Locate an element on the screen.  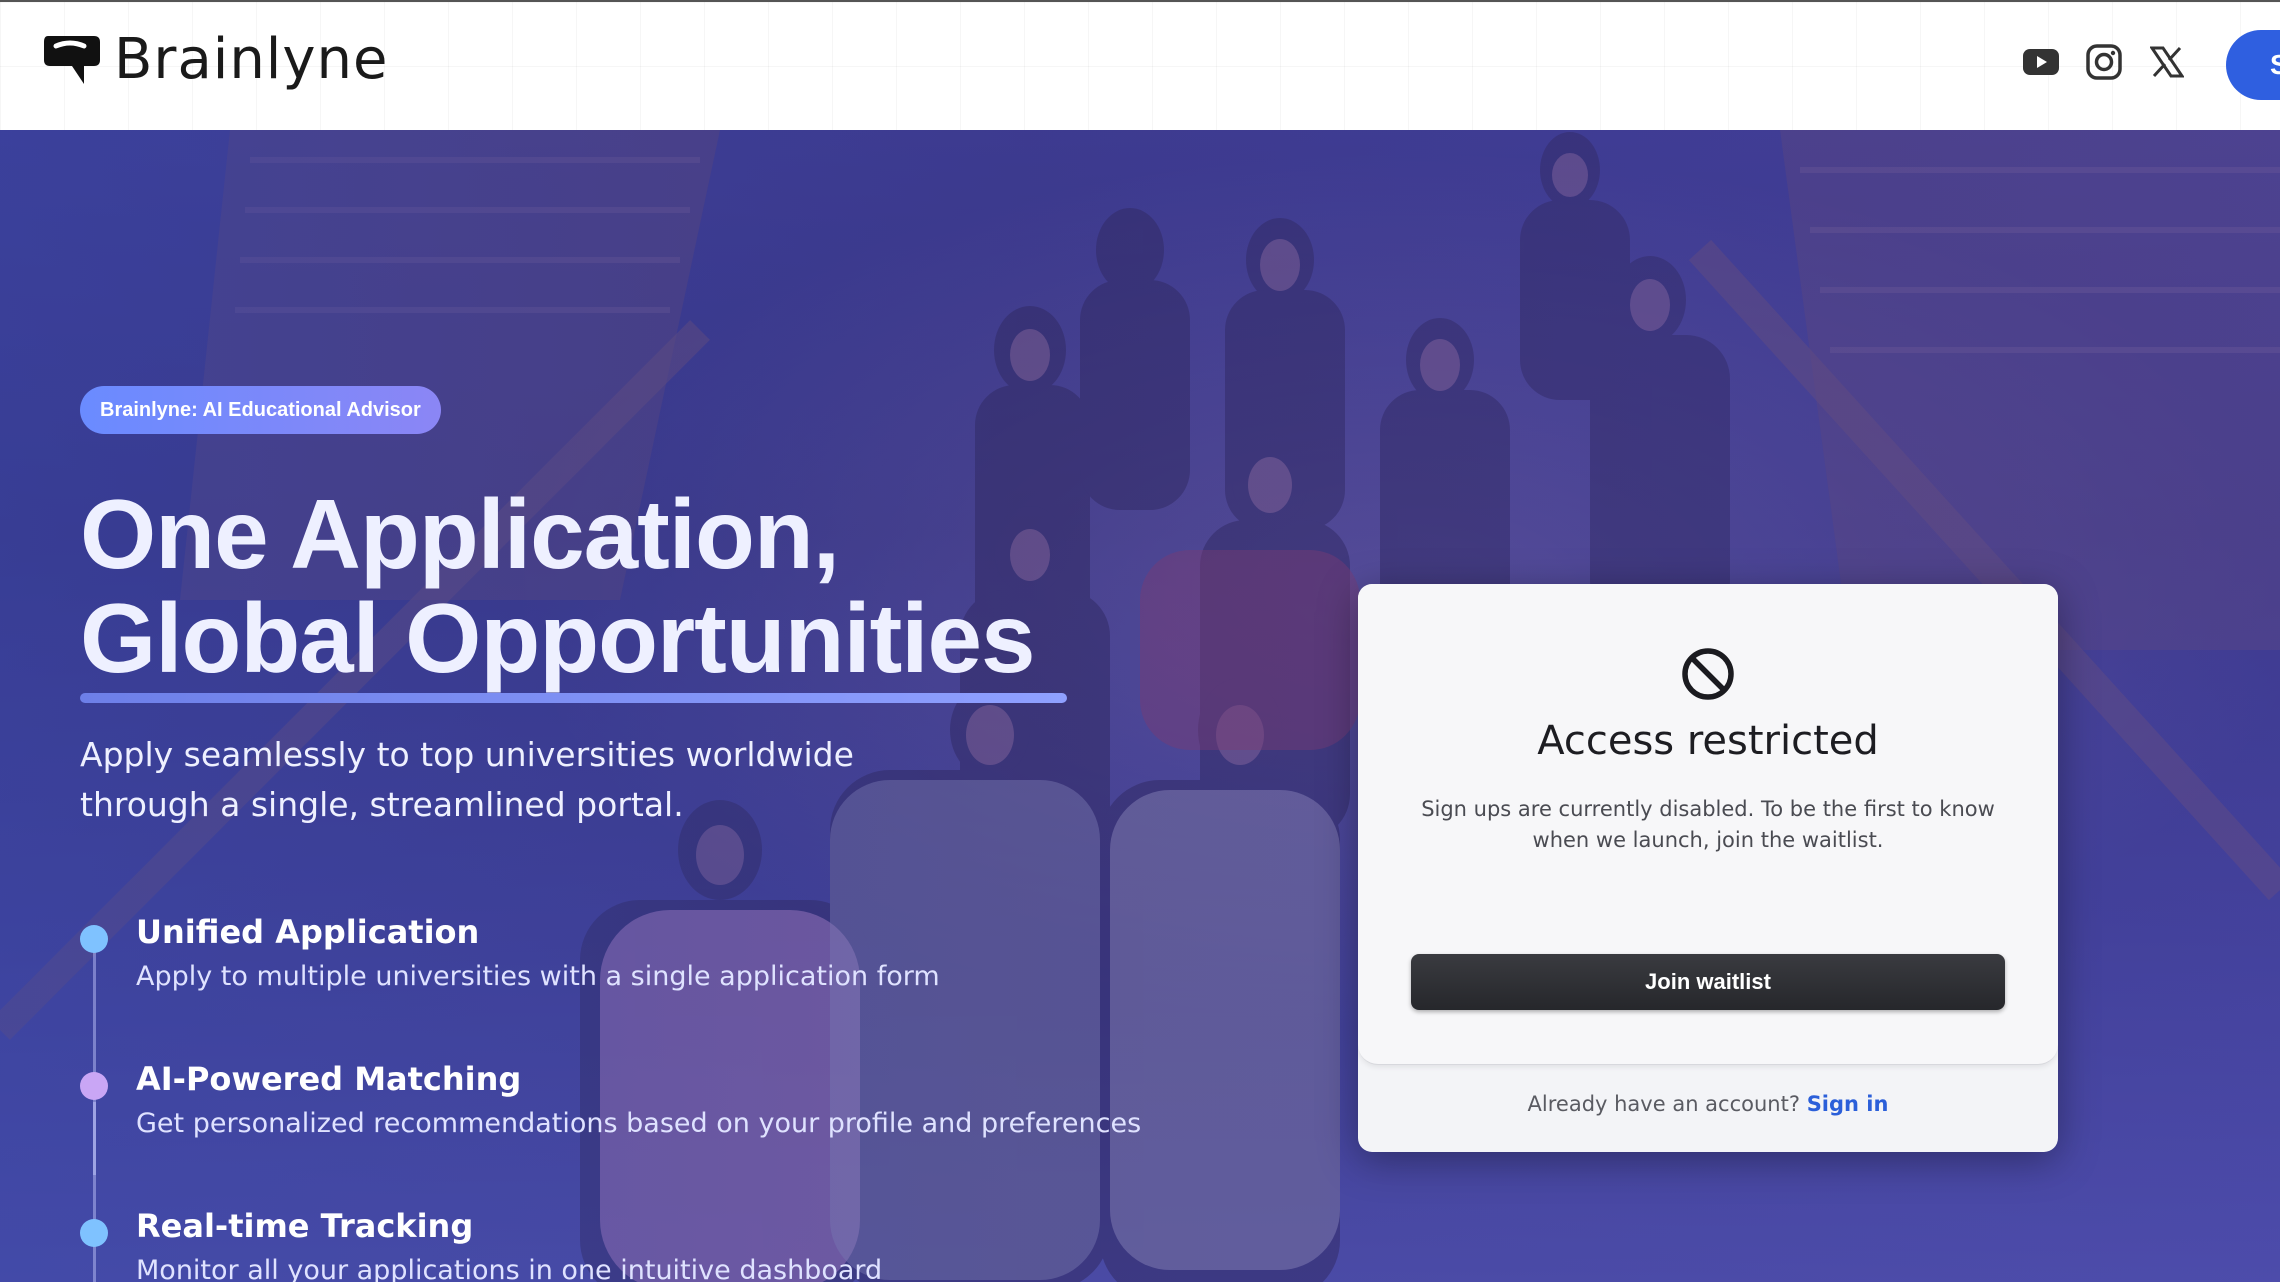
youtube-link is located at coordinates (2041, 62).